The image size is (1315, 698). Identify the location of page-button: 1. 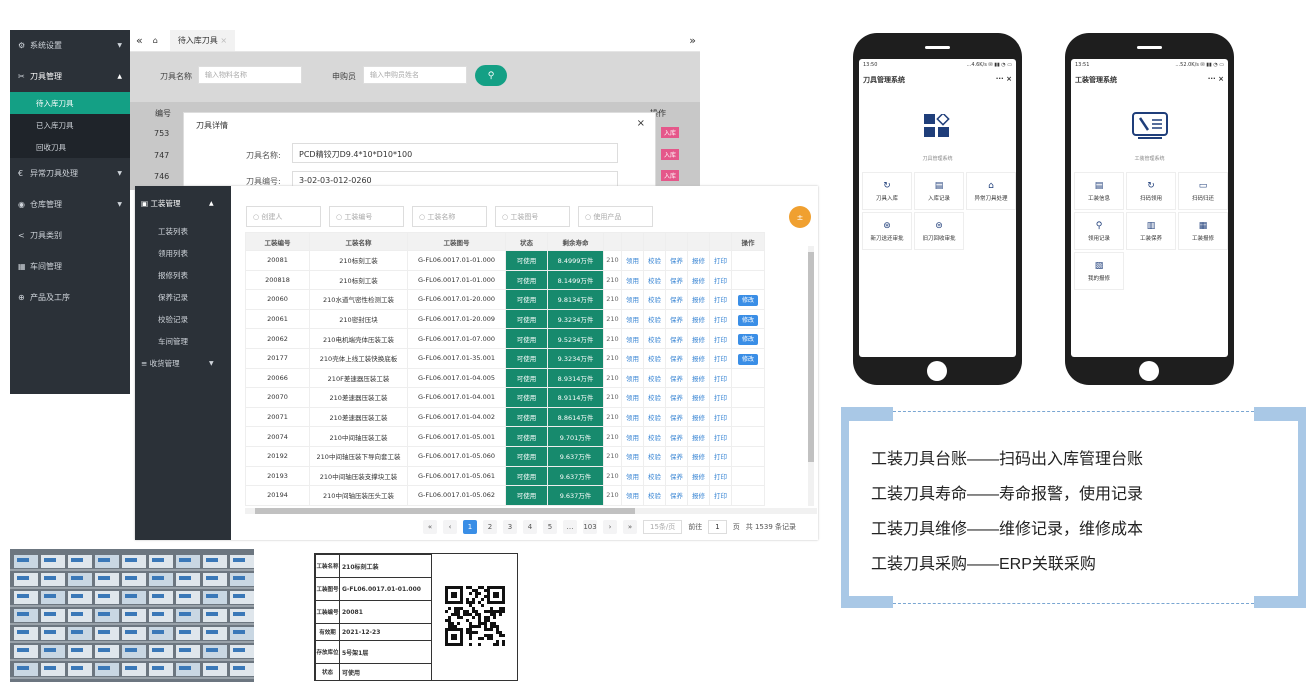
(470, 527).